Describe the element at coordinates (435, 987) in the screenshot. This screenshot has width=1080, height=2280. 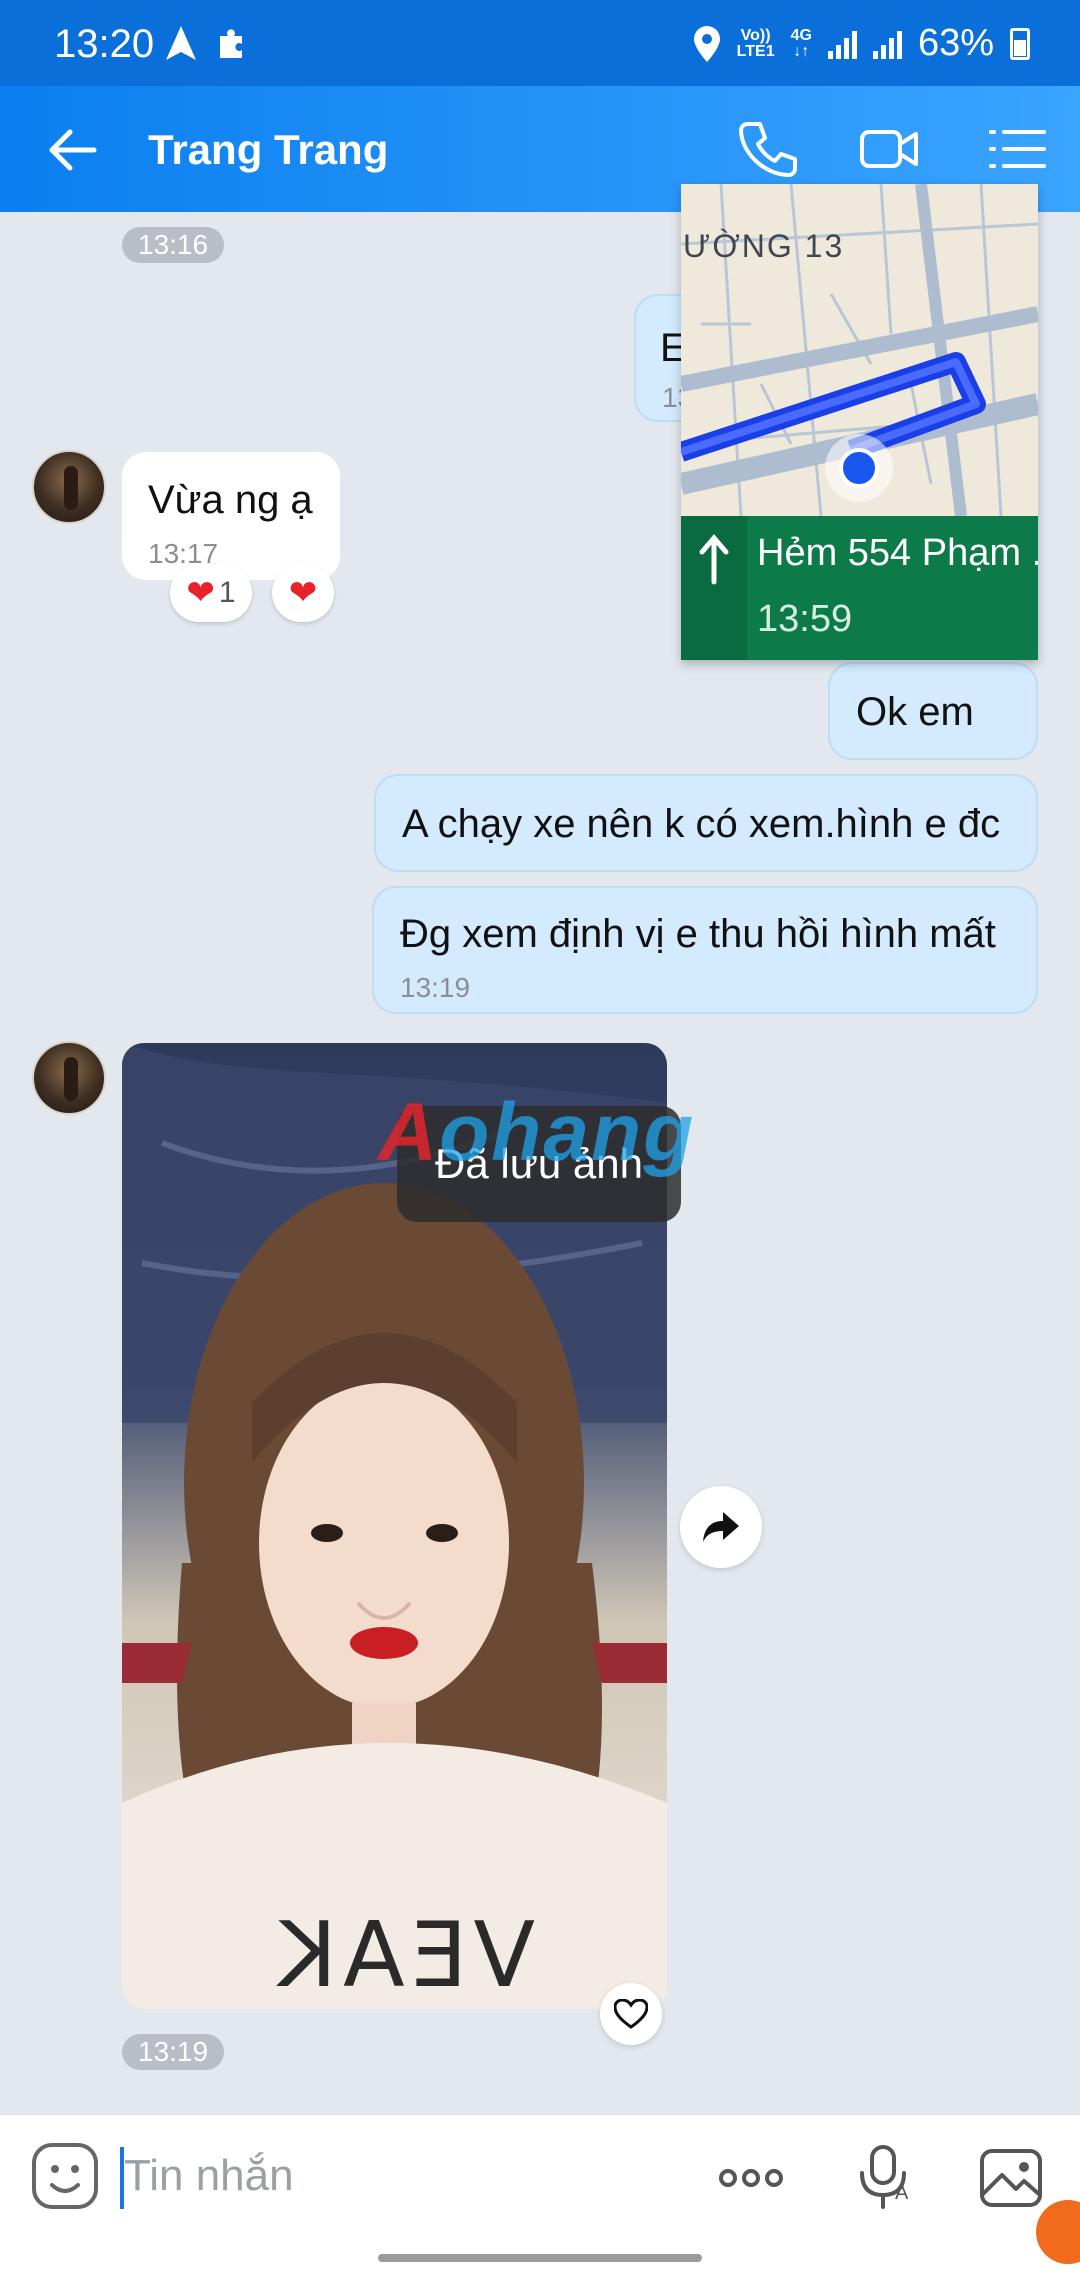
I see `message-time: 13:19` at that location.